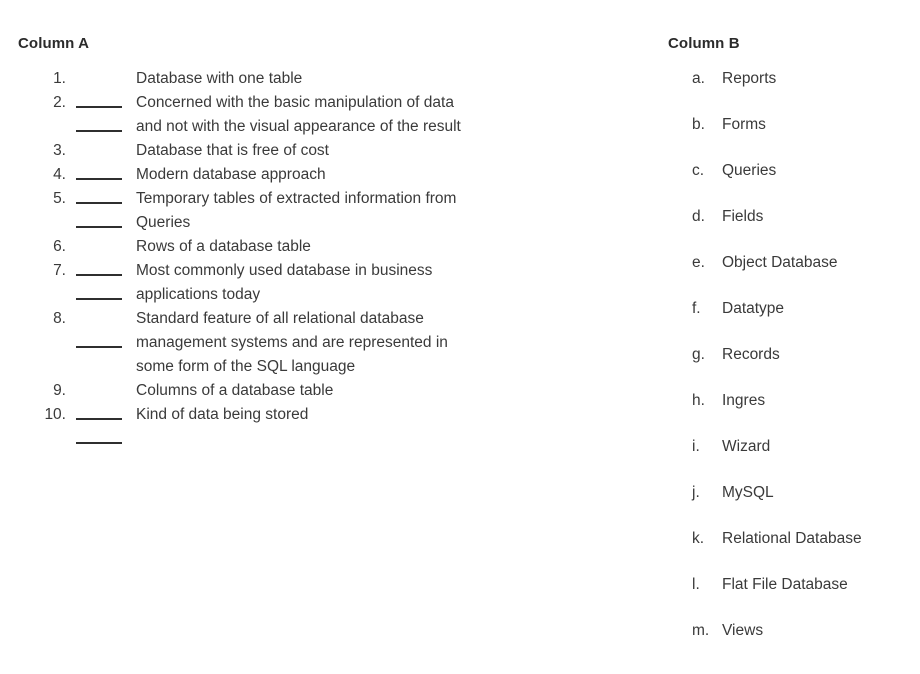  What do you see at coordinates (54, 43) in the screenshot?
I see `column-a-heading: Column A` at bounding box center [54, 43].